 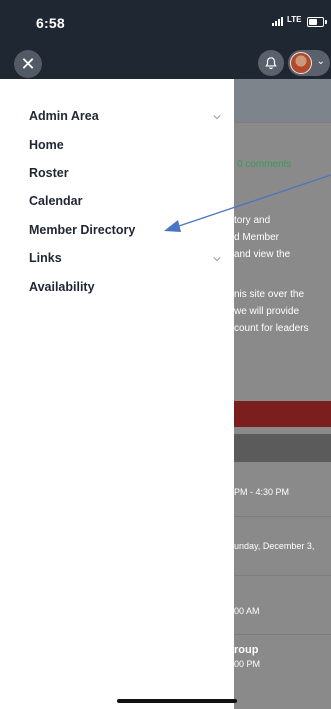 I want to click on avatar, so click(x=301, y=63).